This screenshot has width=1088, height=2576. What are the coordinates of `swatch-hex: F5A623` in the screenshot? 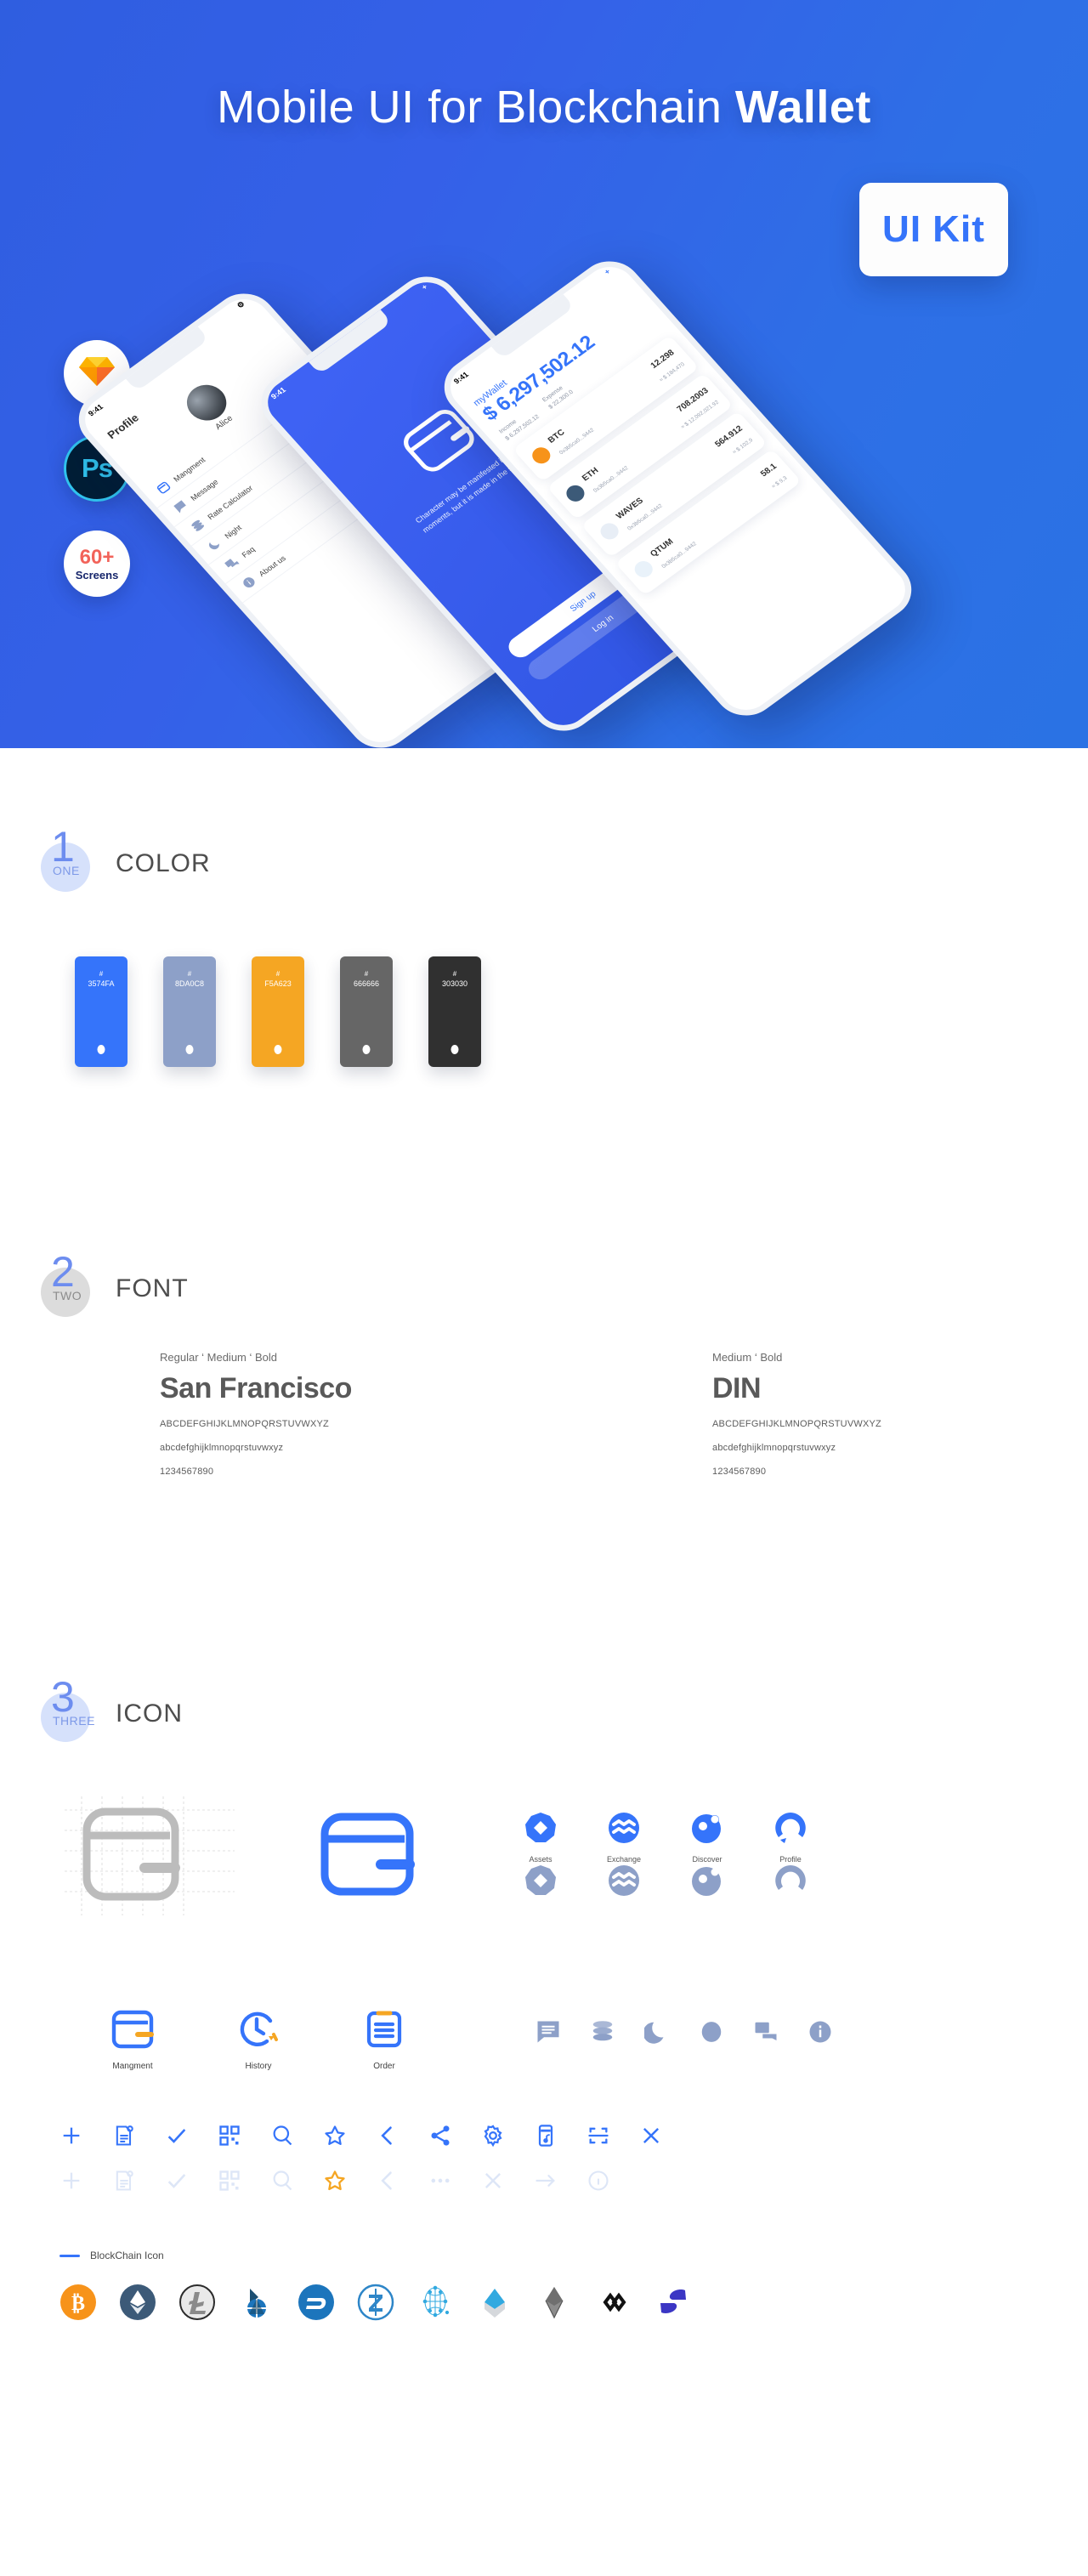 It's located at (278, 983).